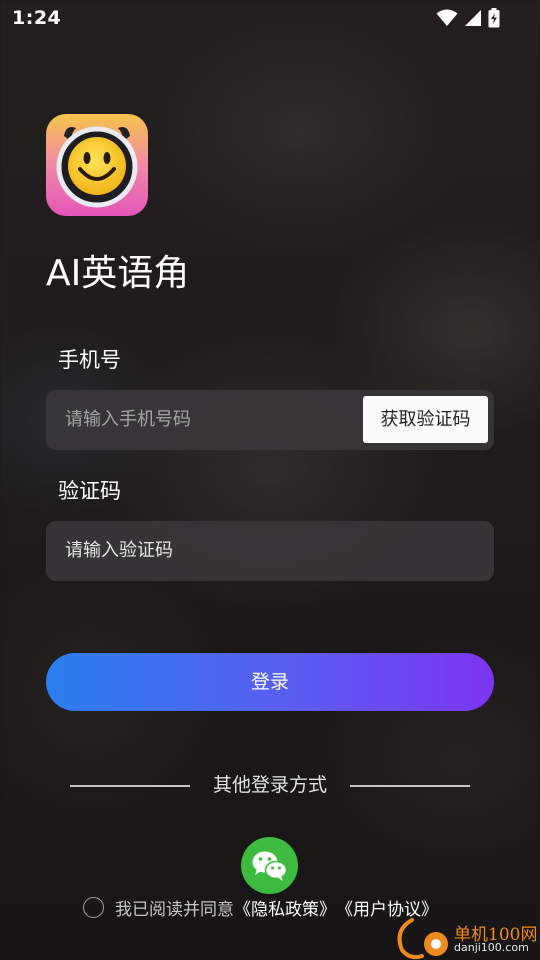  Describe the element at coordinates (97, 165) in the screenshot. I see `app-logo` at that location.